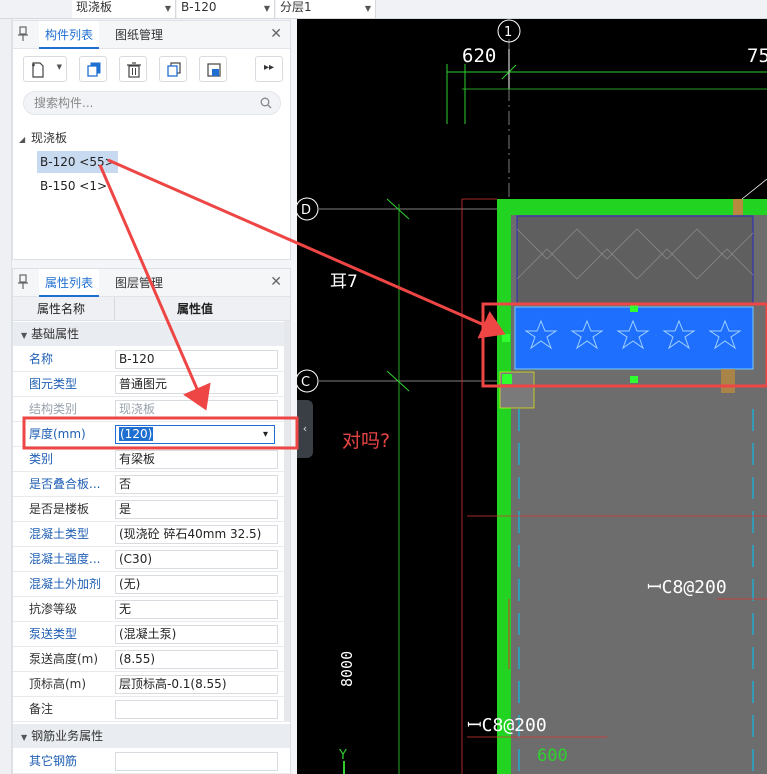 This screenshot has height=774, width=767. What do you see at coordinates (154, 287) in the screenshot?
I see `arrow-to-thickness` at bounding box center [154, 287].